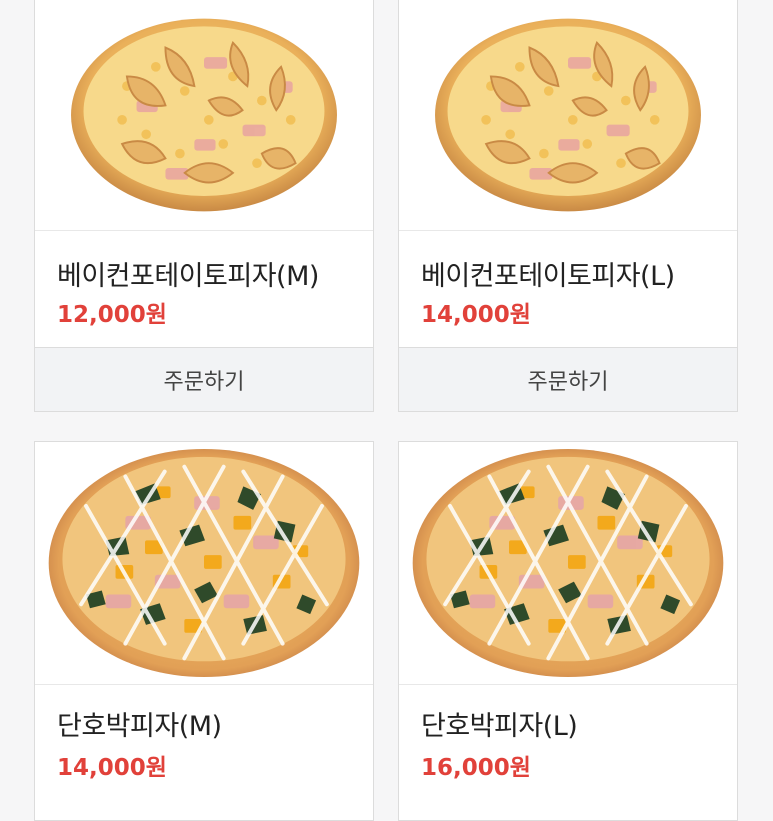 Image resolution: width=773 pixels, height=821 pixels. I want to click on product-name: 베이컨포테이토피자(M), so click(188, 276).